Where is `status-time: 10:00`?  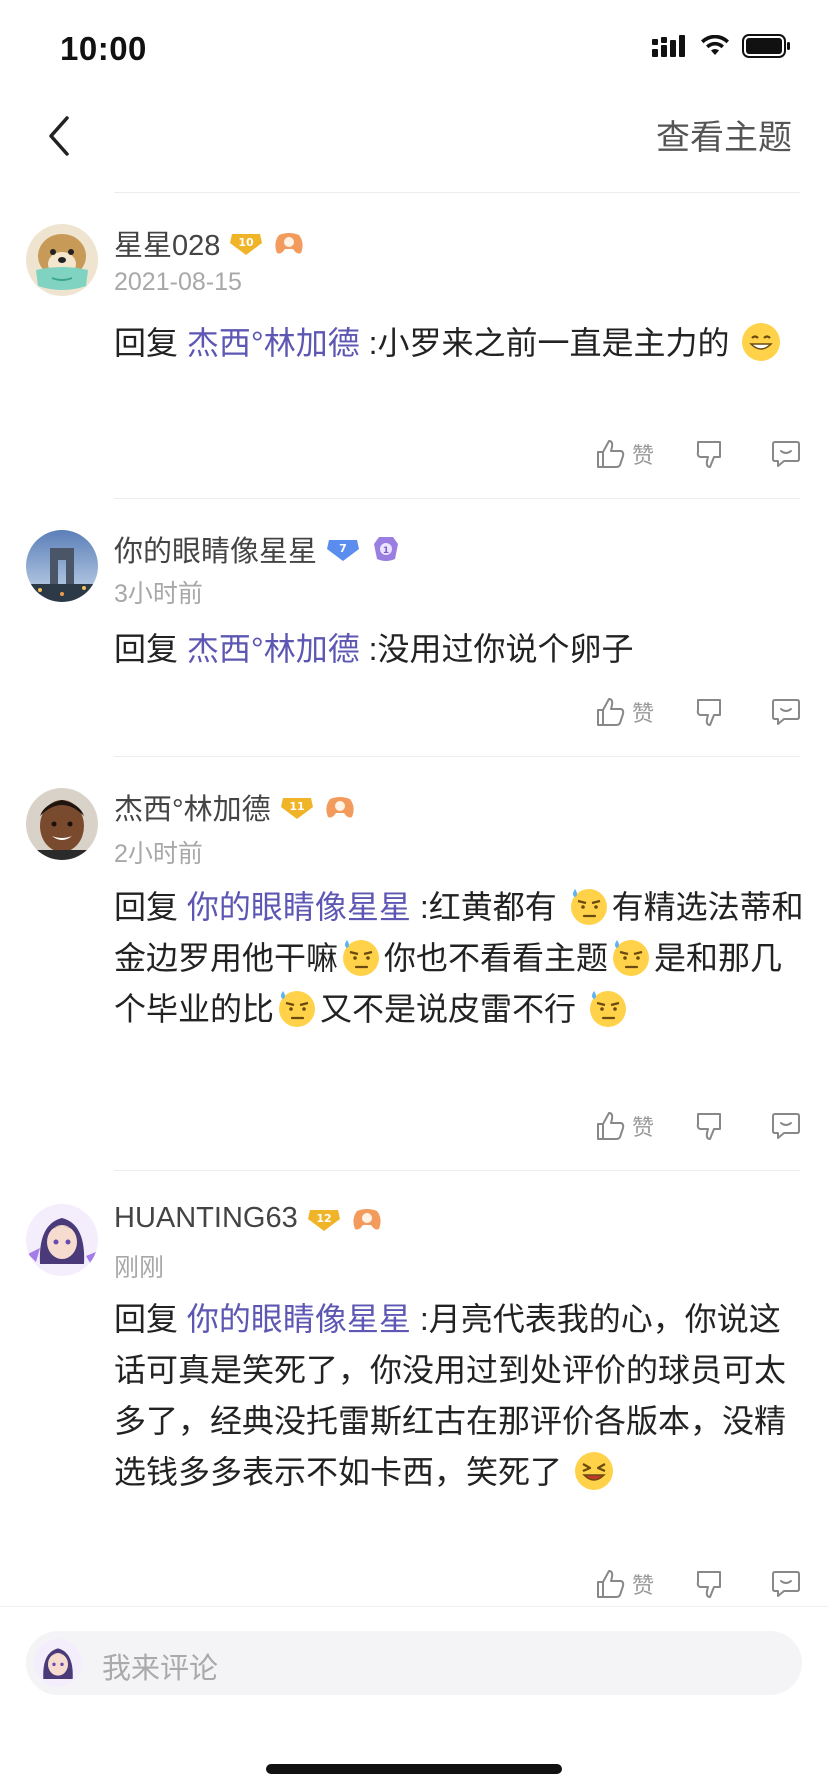
status-time: 10:00 is located at coordinates (103, 48).